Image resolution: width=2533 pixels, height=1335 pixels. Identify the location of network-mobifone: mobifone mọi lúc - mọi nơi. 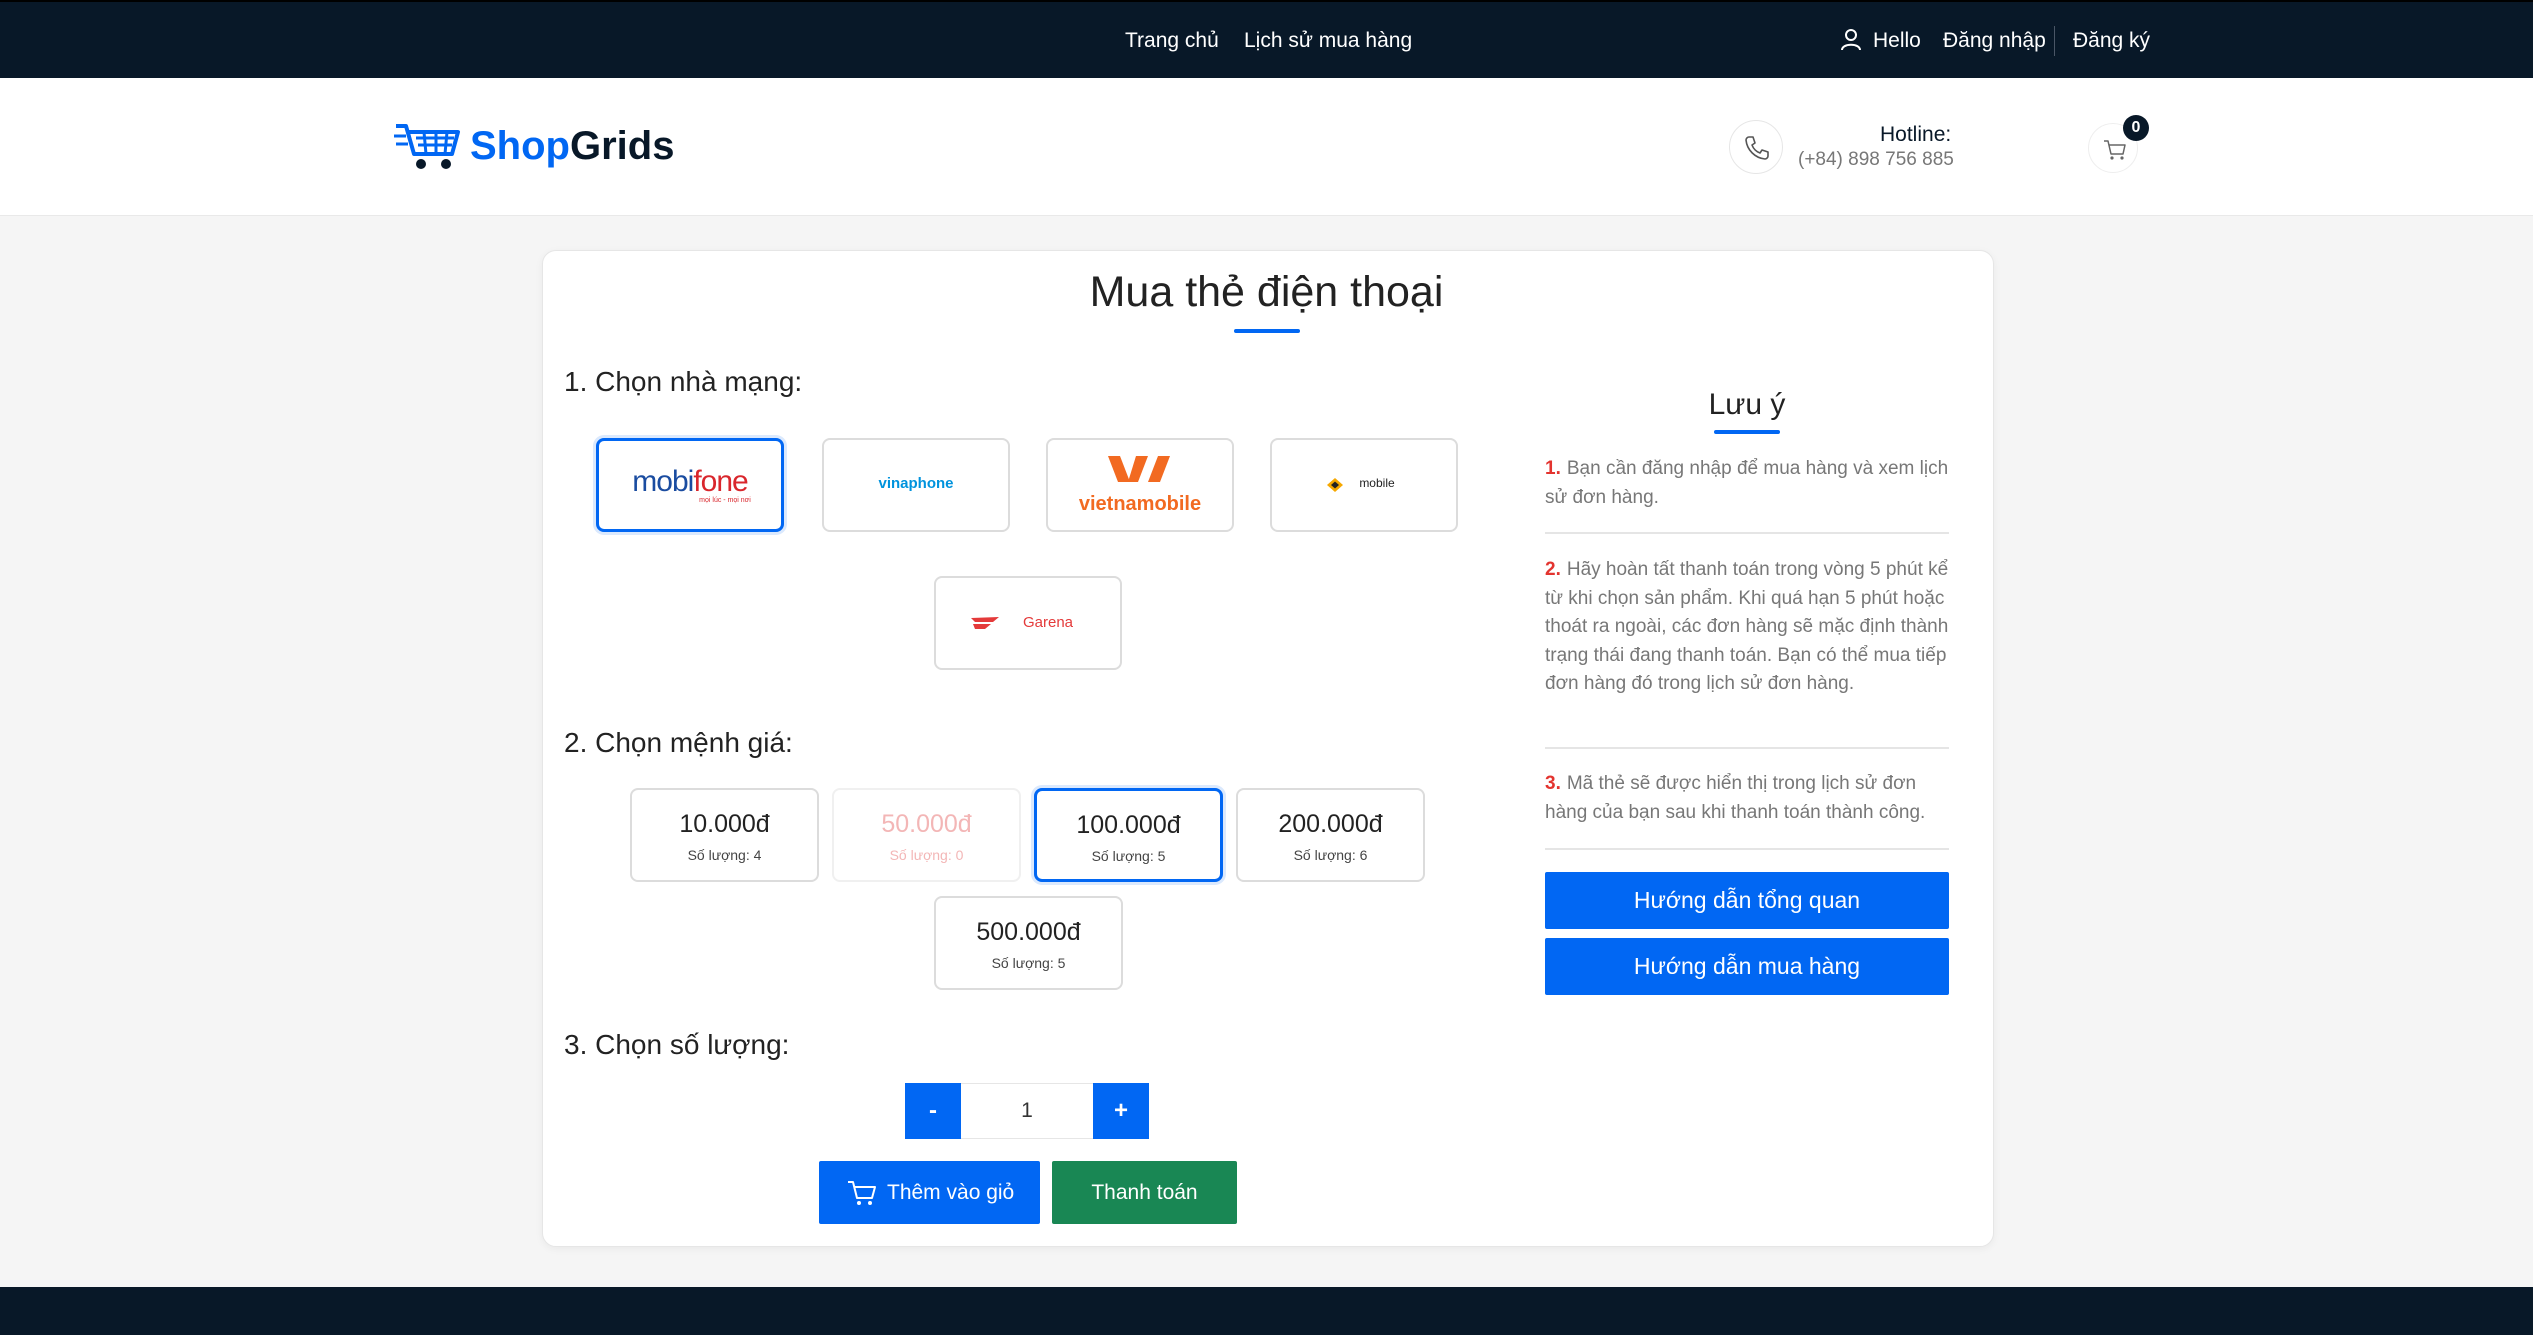
(690, 485).